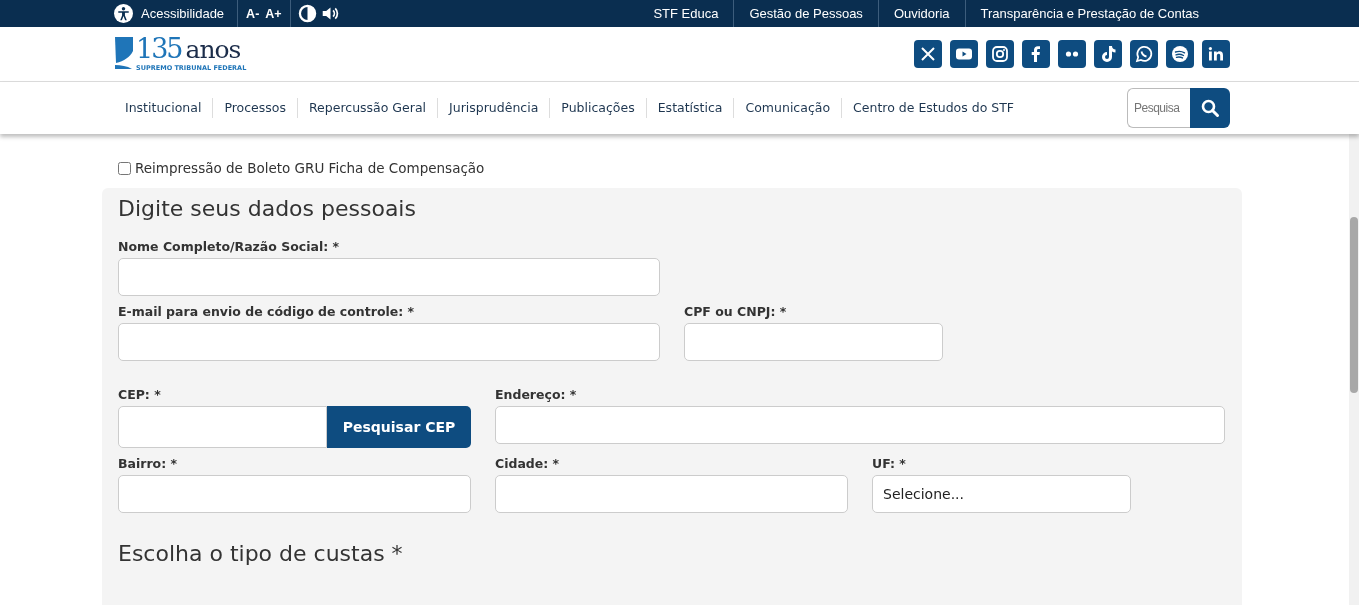 This screenshot has height=605, width=1359. What do you see at coordinates (159, 48) in the screenshot?
I see `logo-number: 135` at bounding box center [159, 48].